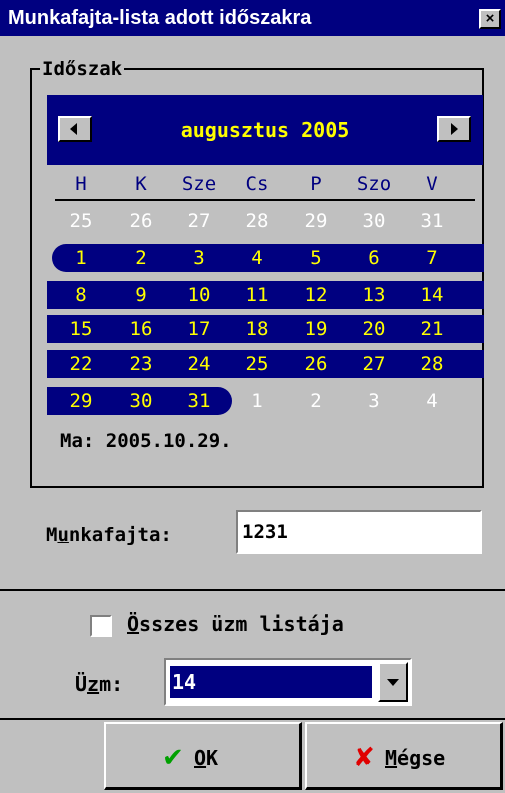 The image size is (505, 793). I want to click on close-icon: ×, so click(490, 18).